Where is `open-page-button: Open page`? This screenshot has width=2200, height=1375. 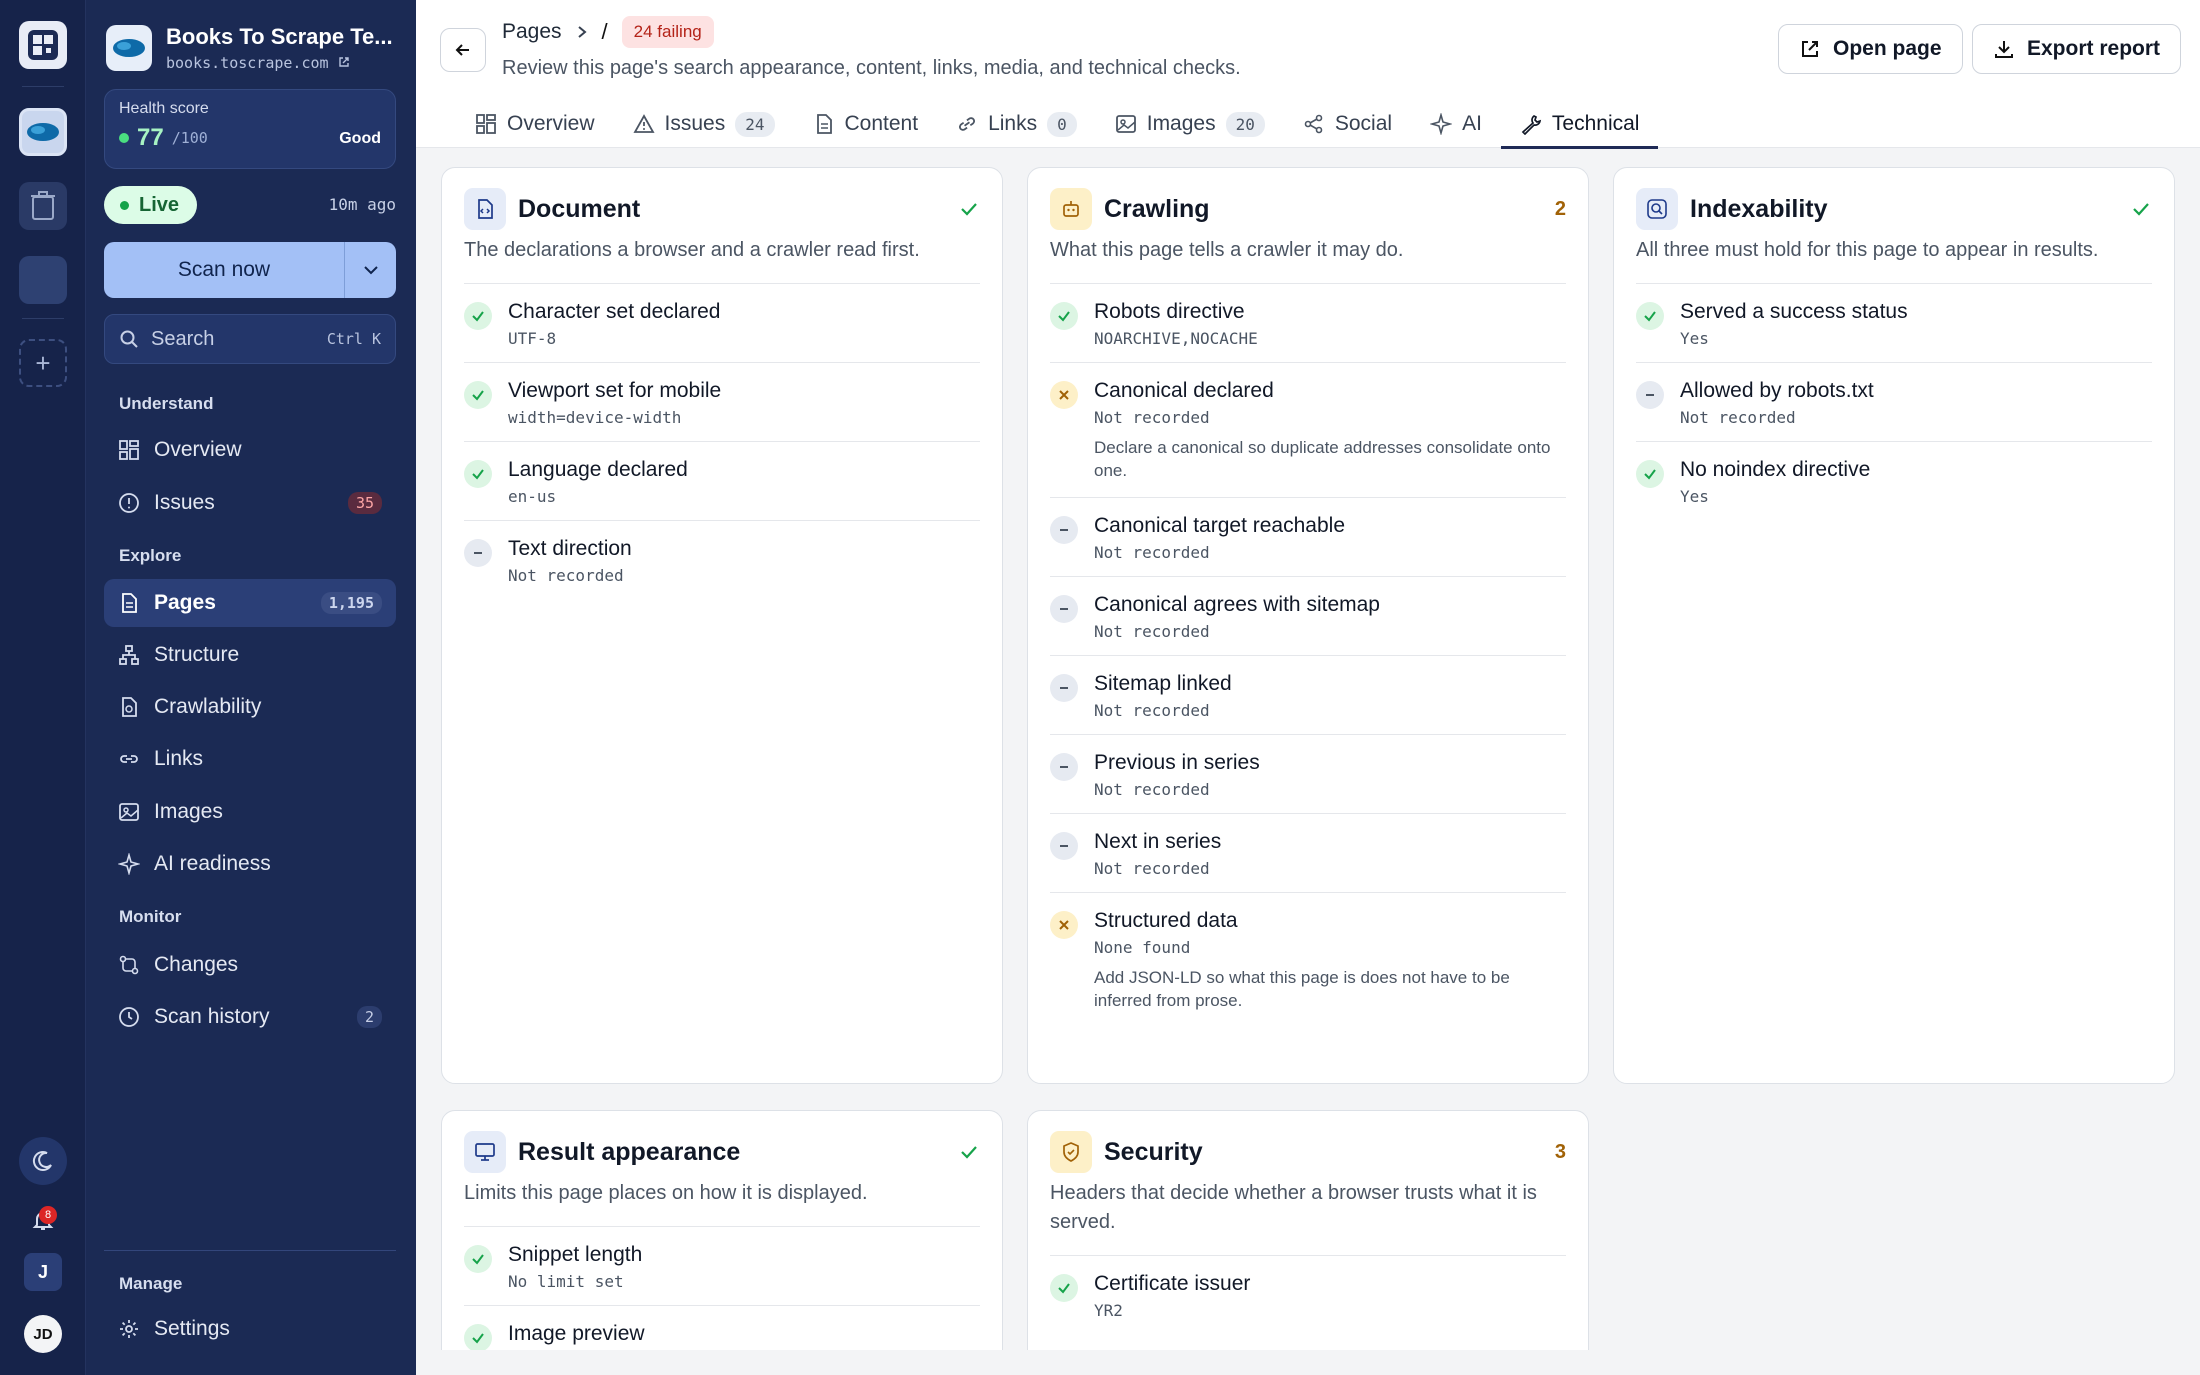 open-page-button: Open page is located at coordinates (1870, 49).